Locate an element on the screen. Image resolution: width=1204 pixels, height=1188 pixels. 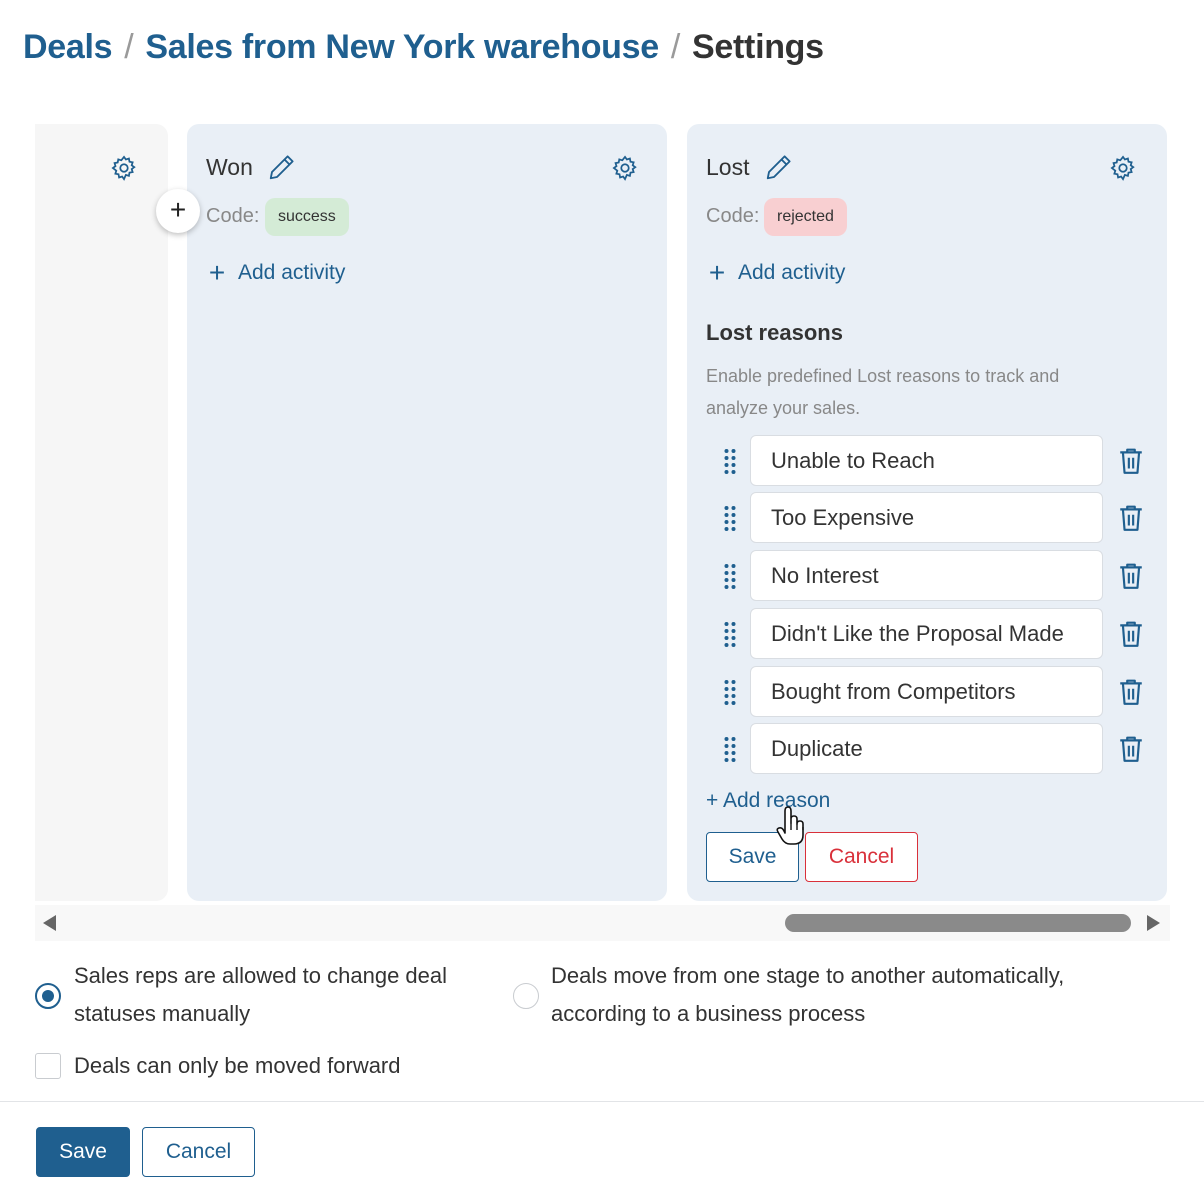
code-badge-rejected: rejected is located at coordinates (805, 217).